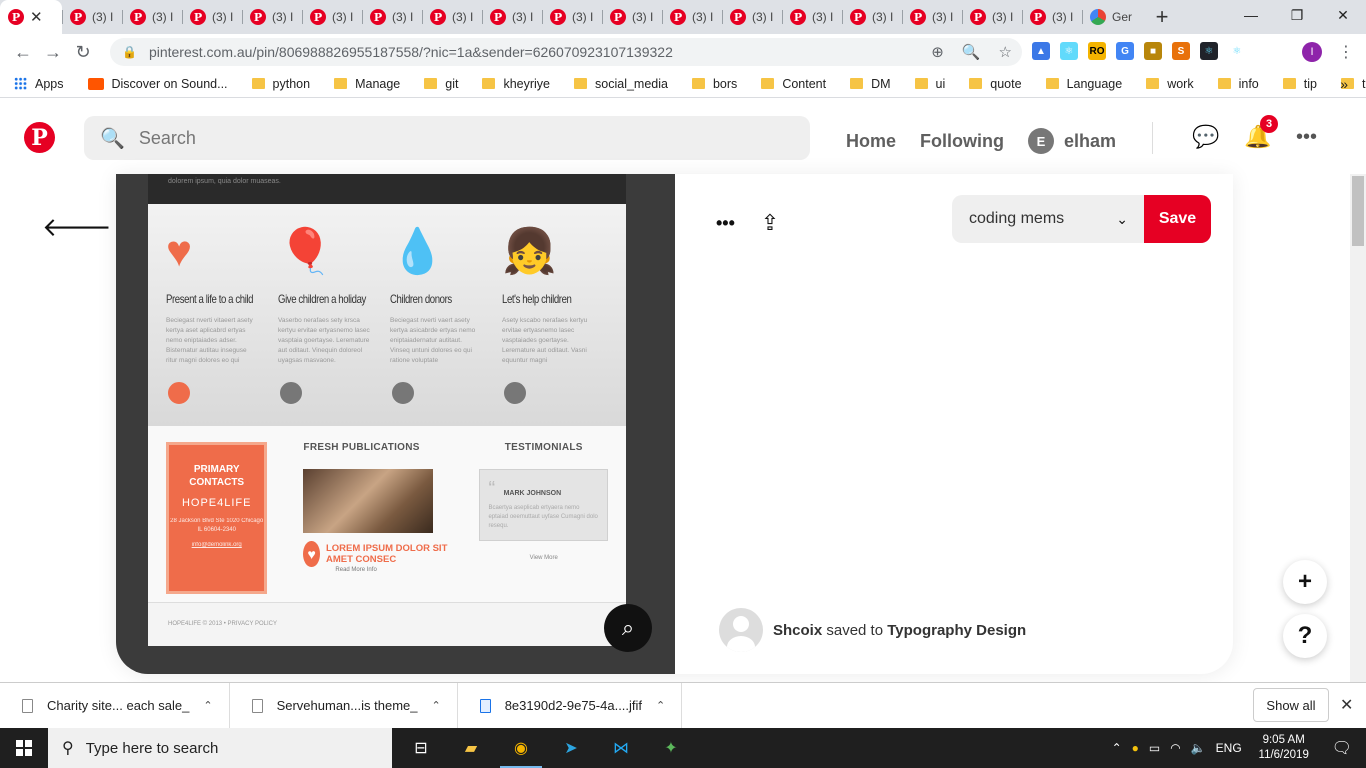  I want to click on extension-icon: ▲, so click(1041, 51).